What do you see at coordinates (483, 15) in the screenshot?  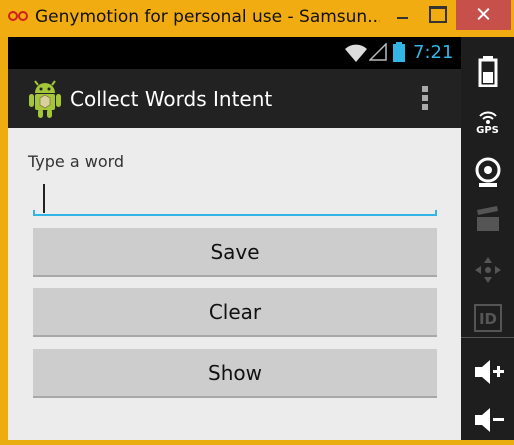 I see `close-button` at bounding box center [483, 15].